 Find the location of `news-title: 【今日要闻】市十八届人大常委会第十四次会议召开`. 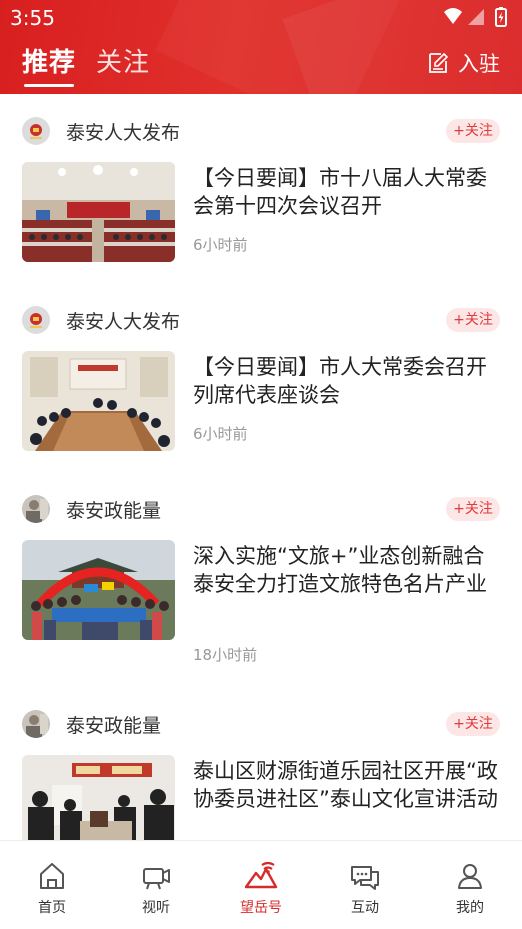

news-title: 【今日要闻】市十八届人大常委会第十四次会议召开 is located at coordinates (348, 192).